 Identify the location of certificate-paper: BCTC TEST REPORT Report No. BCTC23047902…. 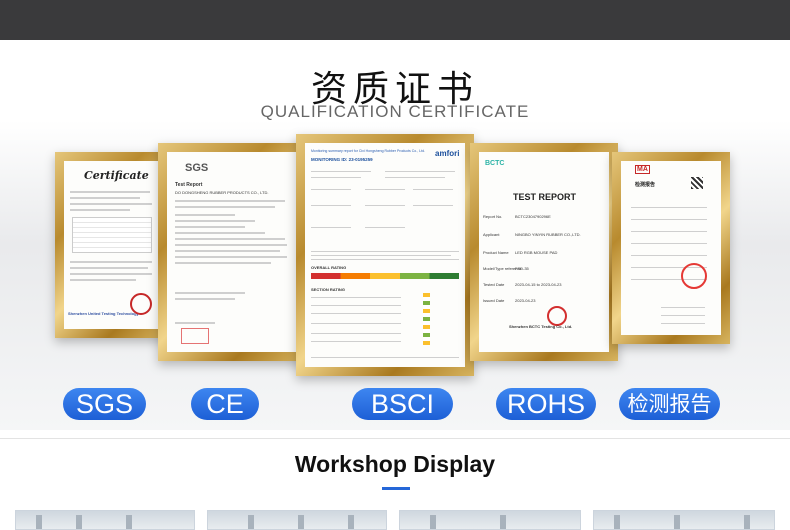
(544, 252).